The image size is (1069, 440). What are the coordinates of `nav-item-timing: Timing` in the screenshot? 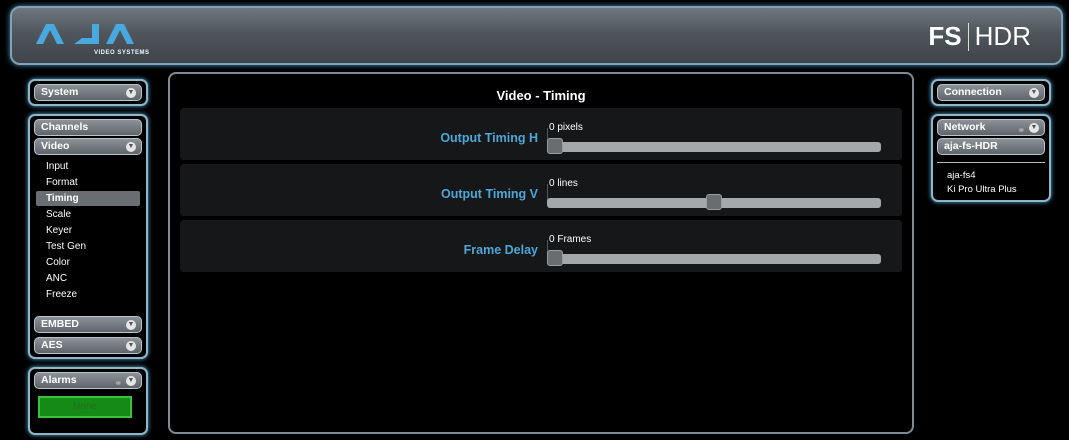 It's located at (88, 198).